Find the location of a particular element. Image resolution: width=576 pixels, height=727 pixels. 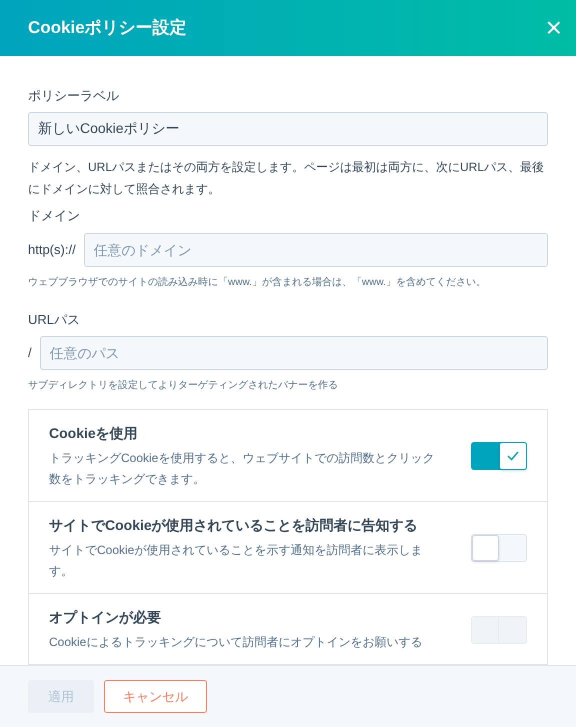

input-field: 新しいCookieポリシー is located at coordinates (288, 129).